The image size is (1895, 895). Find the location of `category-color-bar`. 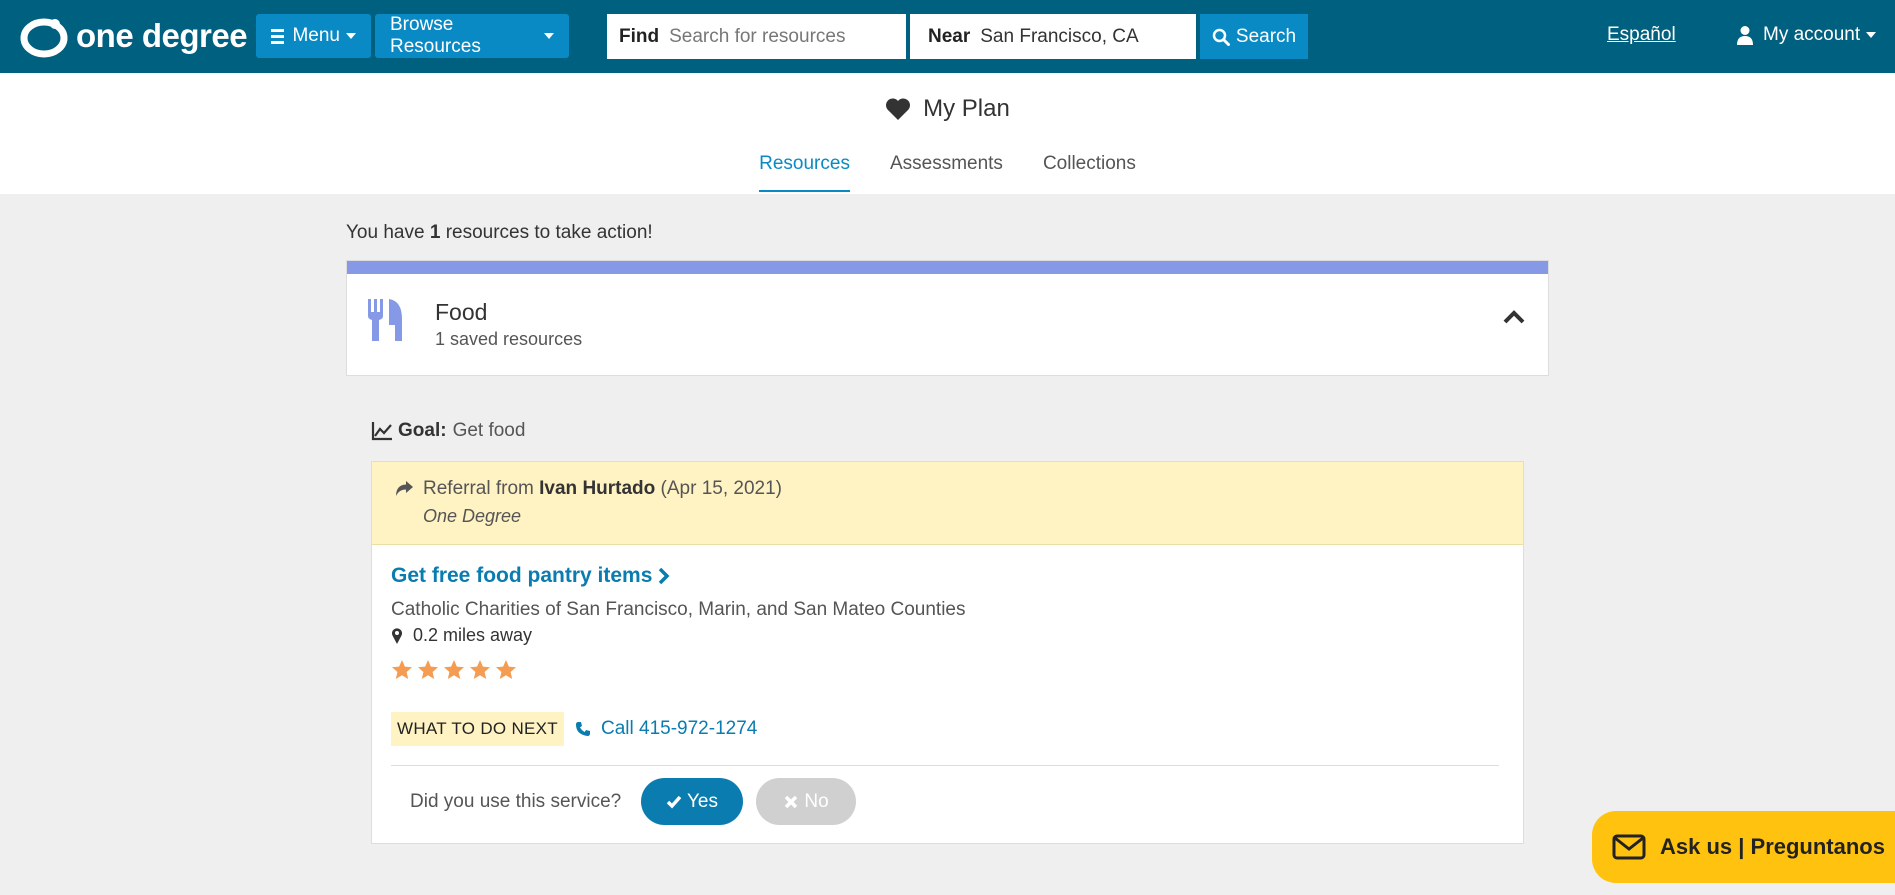

category-color-bar is located at coordinates (947, 267).